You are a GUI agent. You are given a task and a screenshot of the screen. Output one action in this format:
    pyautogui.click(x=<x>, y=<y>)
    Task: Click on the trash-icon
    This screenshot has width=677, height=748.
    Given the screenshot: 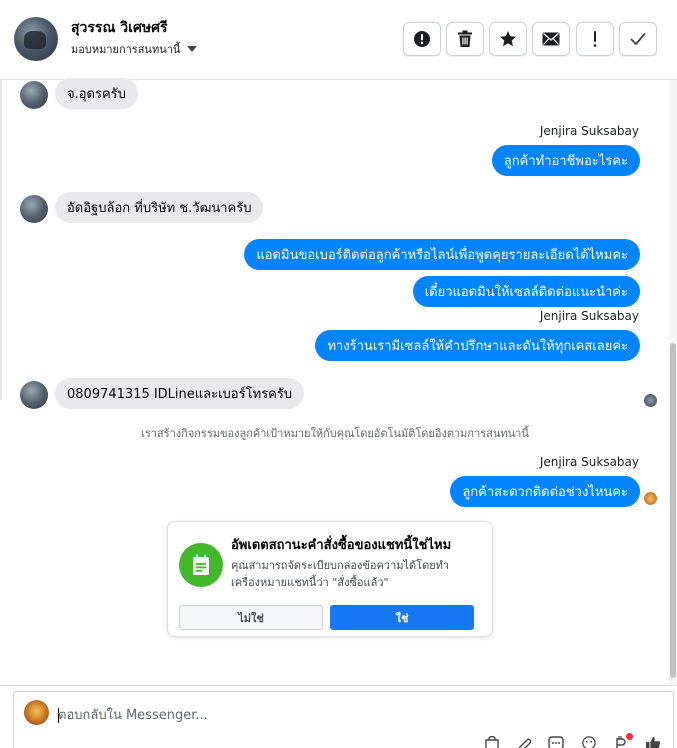 What is the action you would take?
    pyautogui.click(x=465, y=38)
    